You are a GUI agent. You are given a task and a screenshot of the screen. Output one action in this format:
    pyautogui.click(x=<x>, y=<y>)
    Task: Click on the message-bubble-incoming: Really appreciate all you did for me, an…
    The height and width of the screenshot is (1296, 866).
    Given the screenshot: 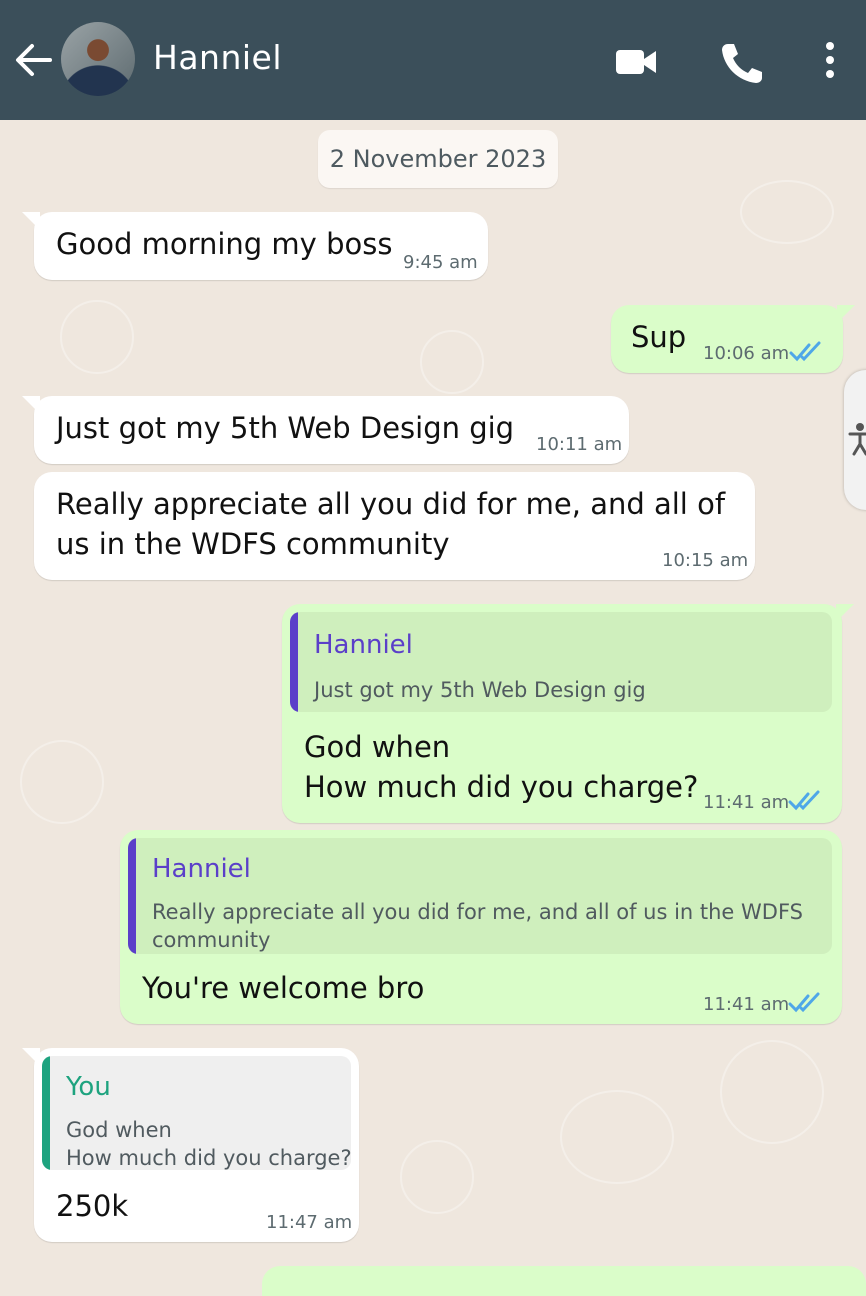 What is the action you would take?
    pyautogui.click(x=394, y=526)
    